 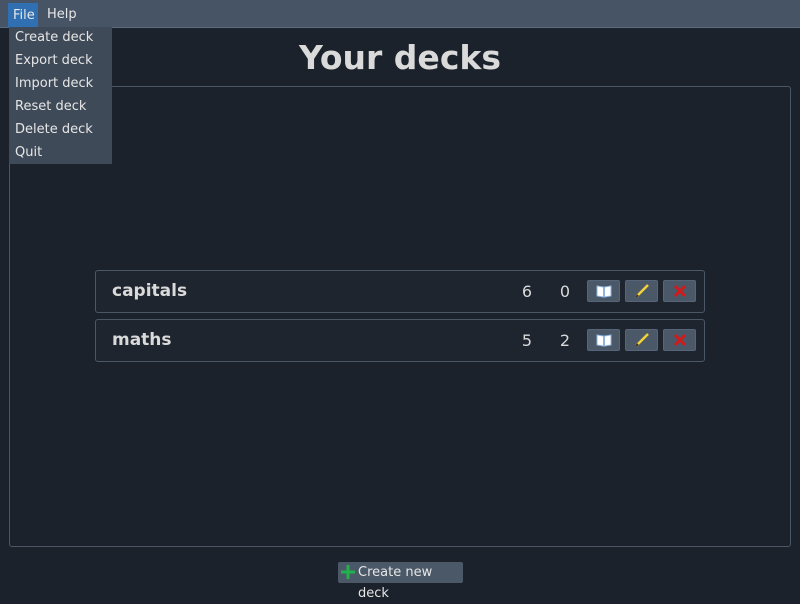 I want to click on menu-item-import-deck: Import deck, so click(x=60, y=84).